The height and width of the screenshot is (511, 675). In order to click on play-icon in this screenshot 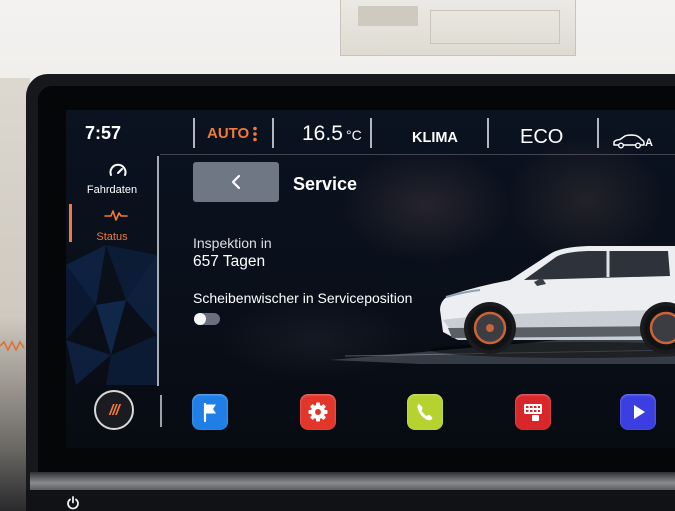, I will do `click(639, 412)`.